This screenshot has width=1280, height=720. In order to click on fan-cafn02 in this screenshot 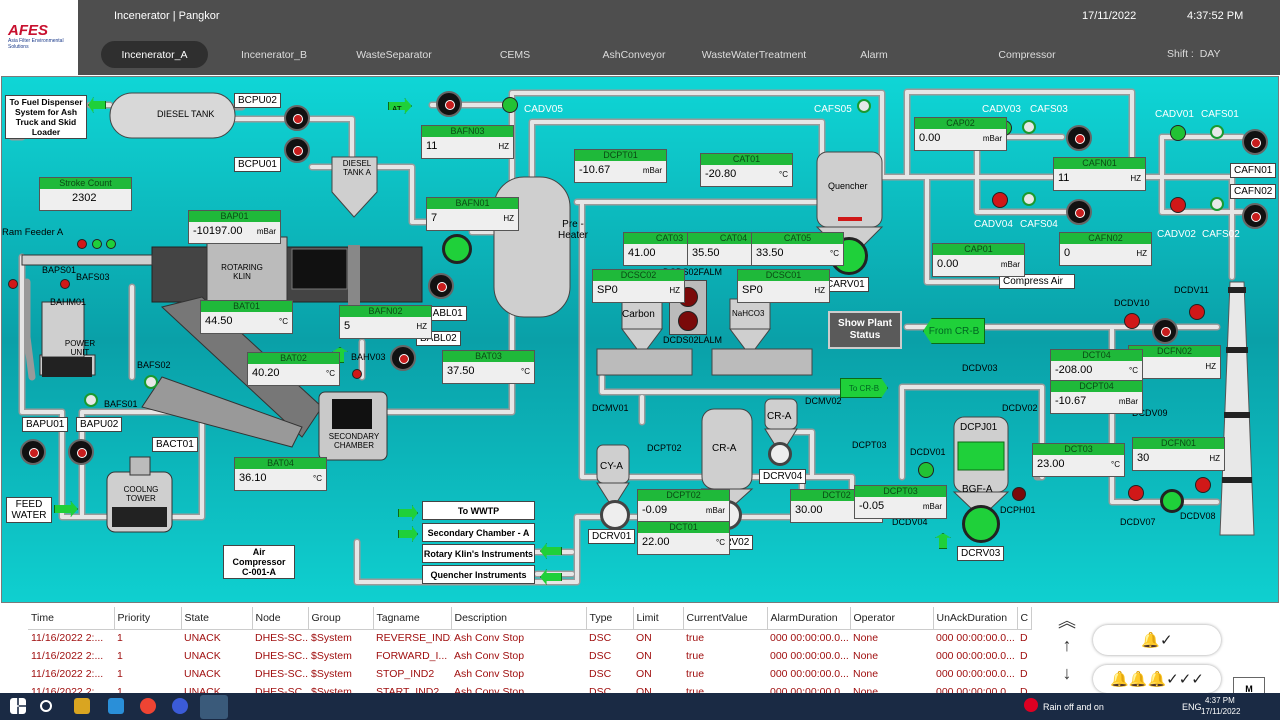, I will do `click(1079, 212)`.